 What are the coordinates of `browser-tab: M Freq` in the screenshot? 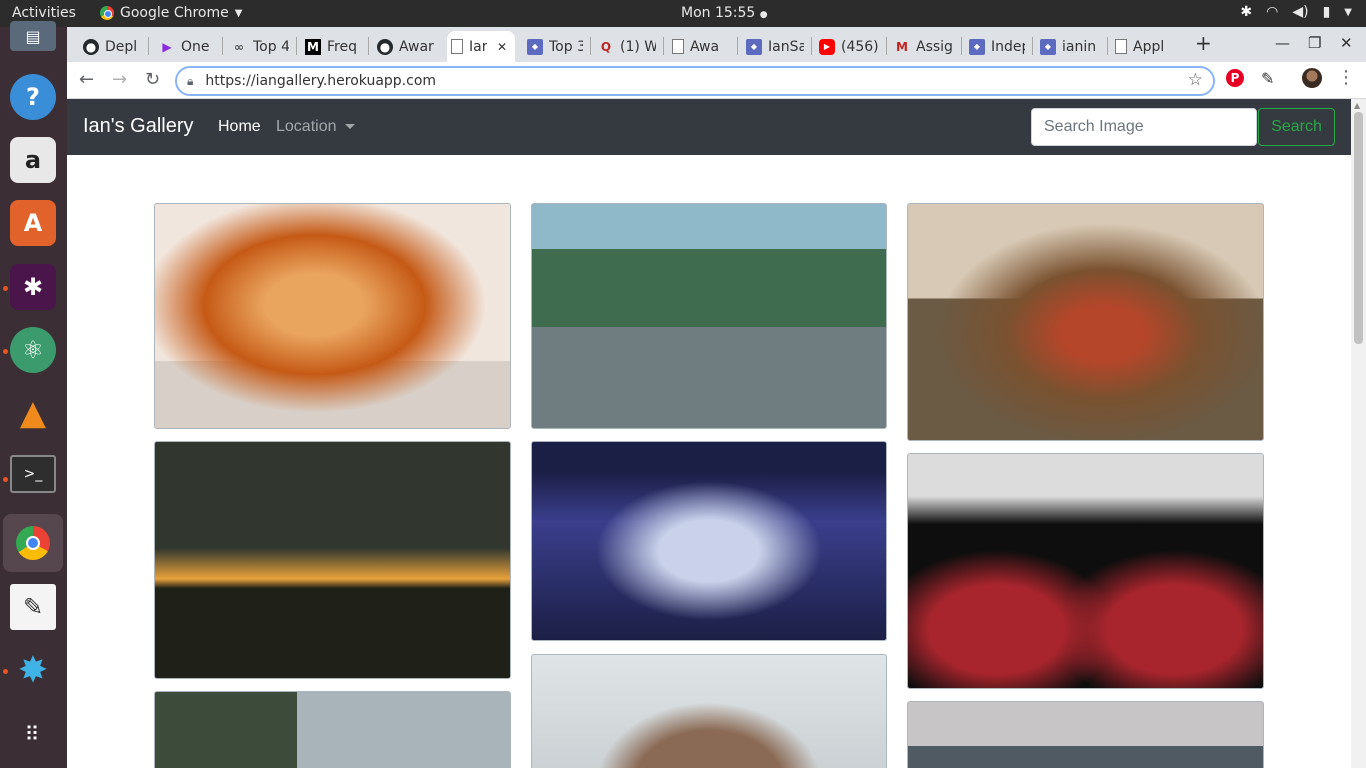 It's located at (333, 46).